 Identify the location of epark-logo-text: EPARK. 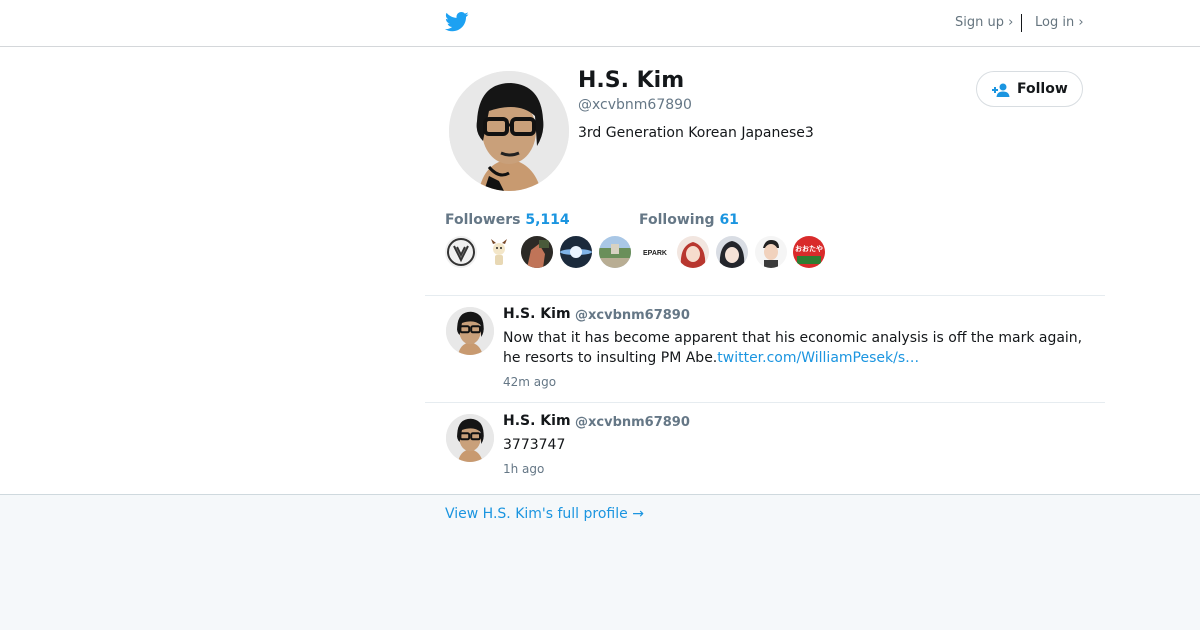
(655, 253).